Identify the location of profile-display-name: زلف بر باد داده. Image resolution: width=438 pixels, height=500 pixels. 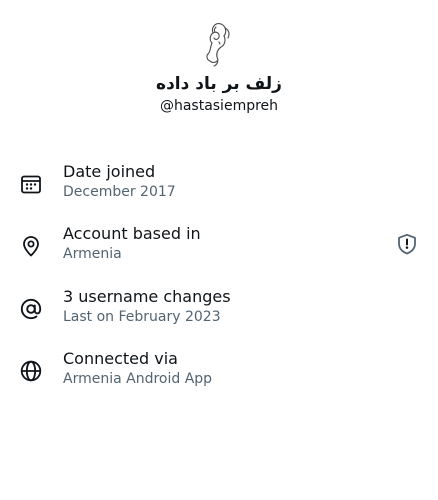
(219, 84).